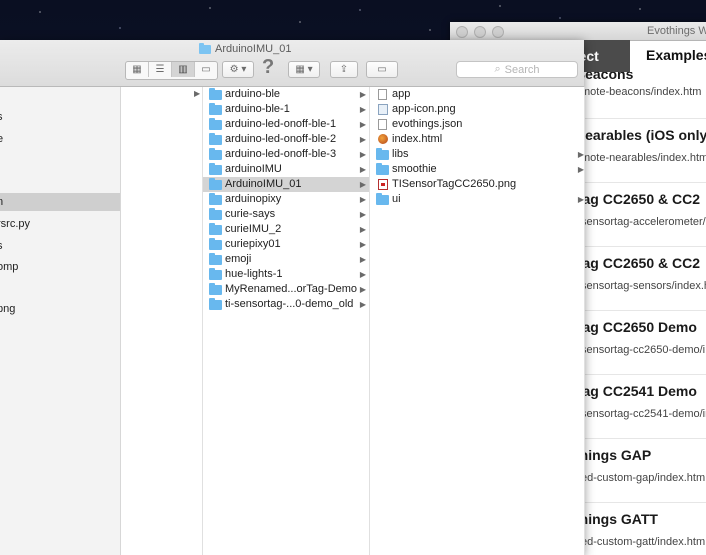 Image resolution: width=706 pixels, height=555 pixels. What do you see at coordinates (60, 321) in the screenshot?
I see `finder-sidebar: s e n rsrc.py s omp png` at bounding box center [60, 321].